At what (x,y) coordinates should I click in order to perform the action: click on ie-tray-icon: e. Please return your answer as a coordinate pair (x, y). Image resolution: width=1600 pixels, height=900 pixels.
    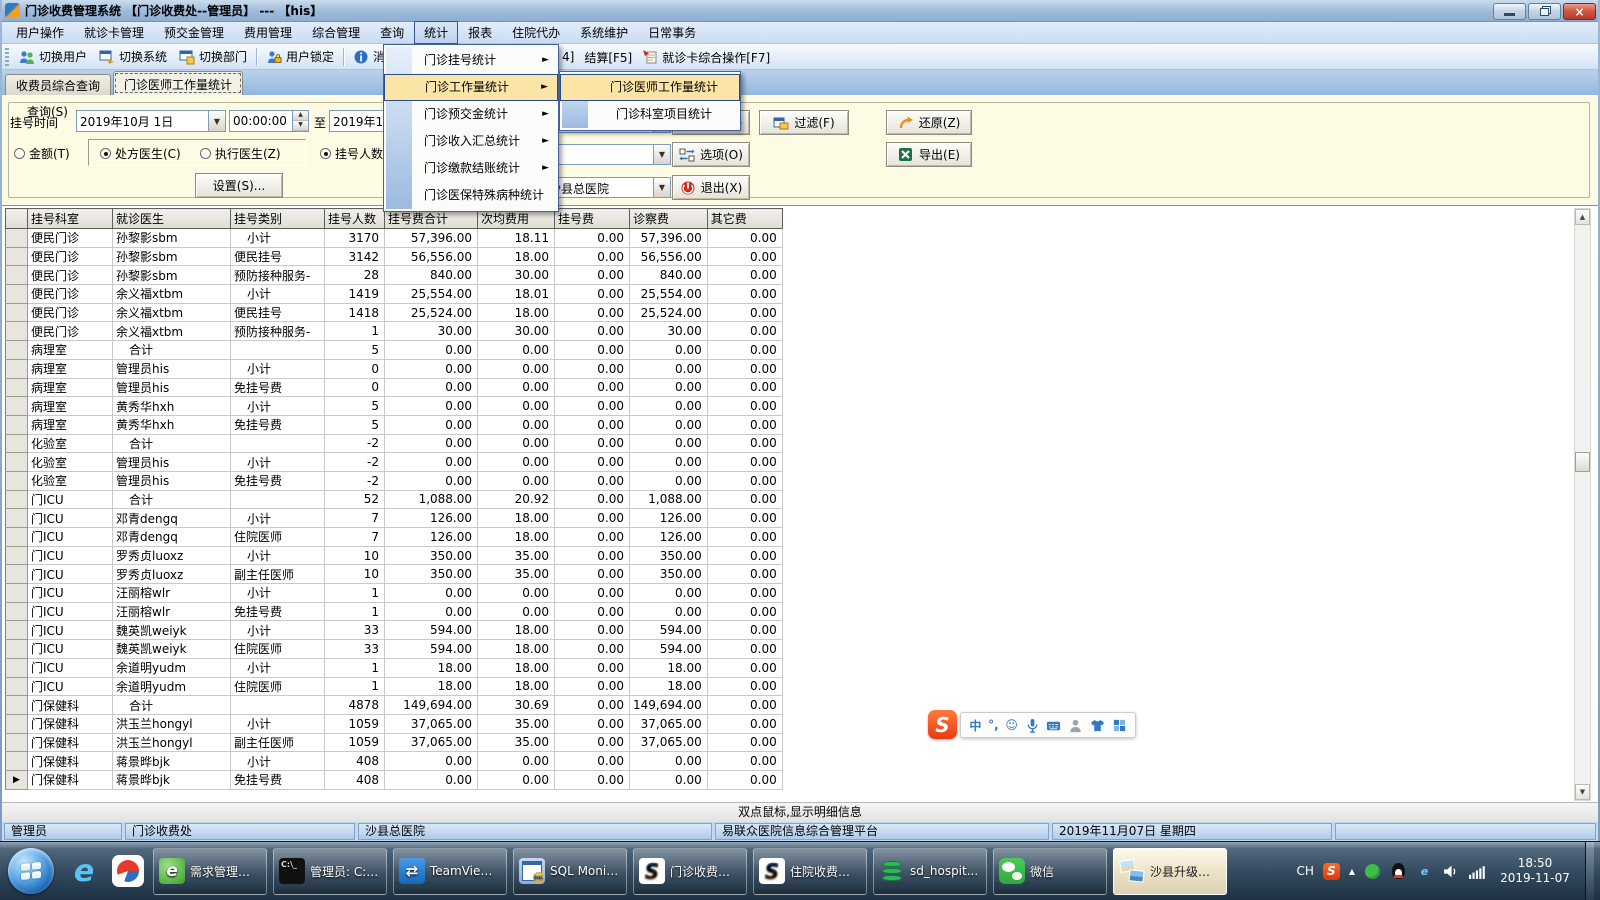
    Looking at the image, I should click on (1424, 871).